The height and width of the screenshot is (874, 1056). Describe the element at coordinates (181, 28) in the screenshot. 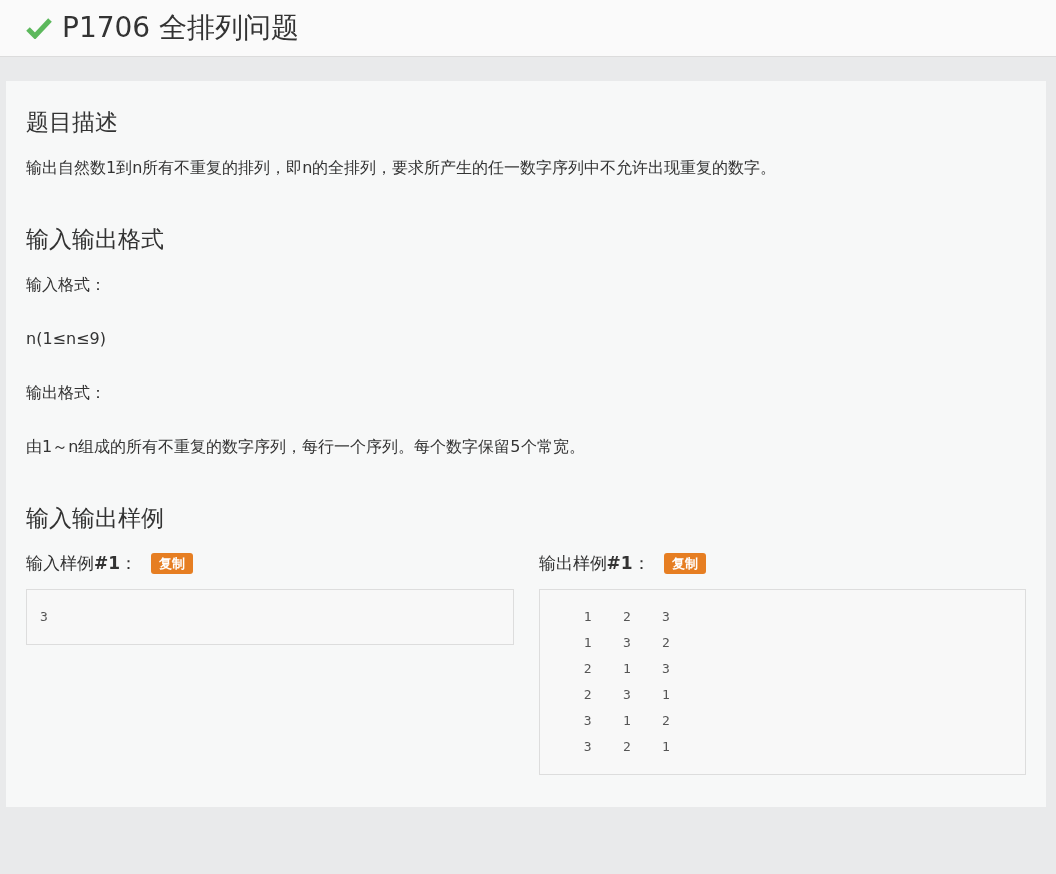

I see `problem-title: P1706 全排列问题` at that location.